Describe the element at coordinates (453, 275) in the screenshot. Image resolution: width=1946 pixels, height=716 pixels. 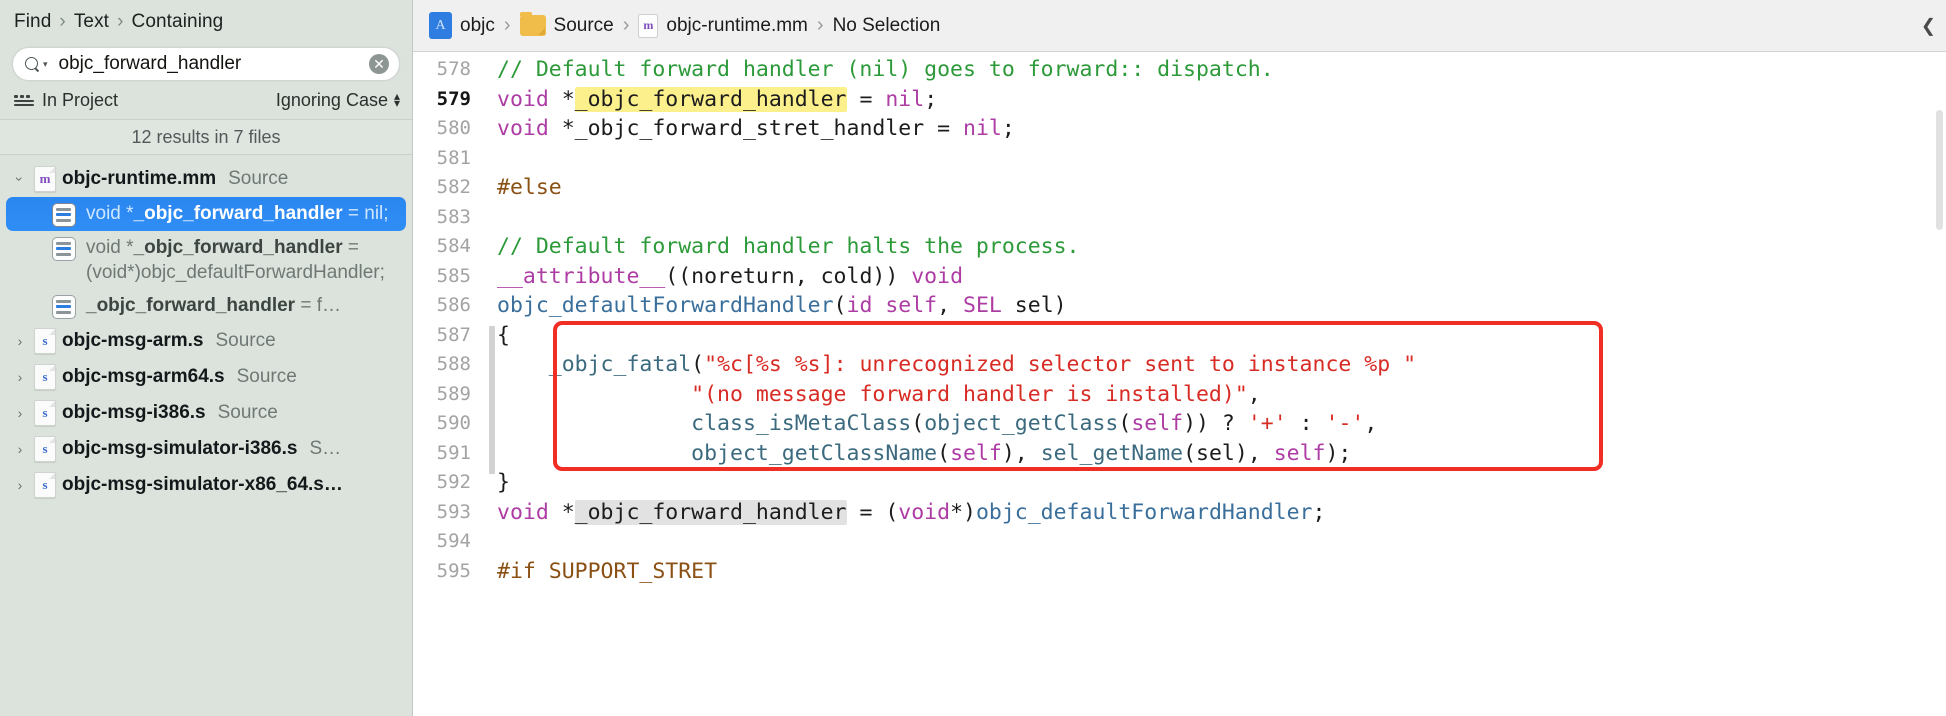
I see `line-number: 585` at that location.